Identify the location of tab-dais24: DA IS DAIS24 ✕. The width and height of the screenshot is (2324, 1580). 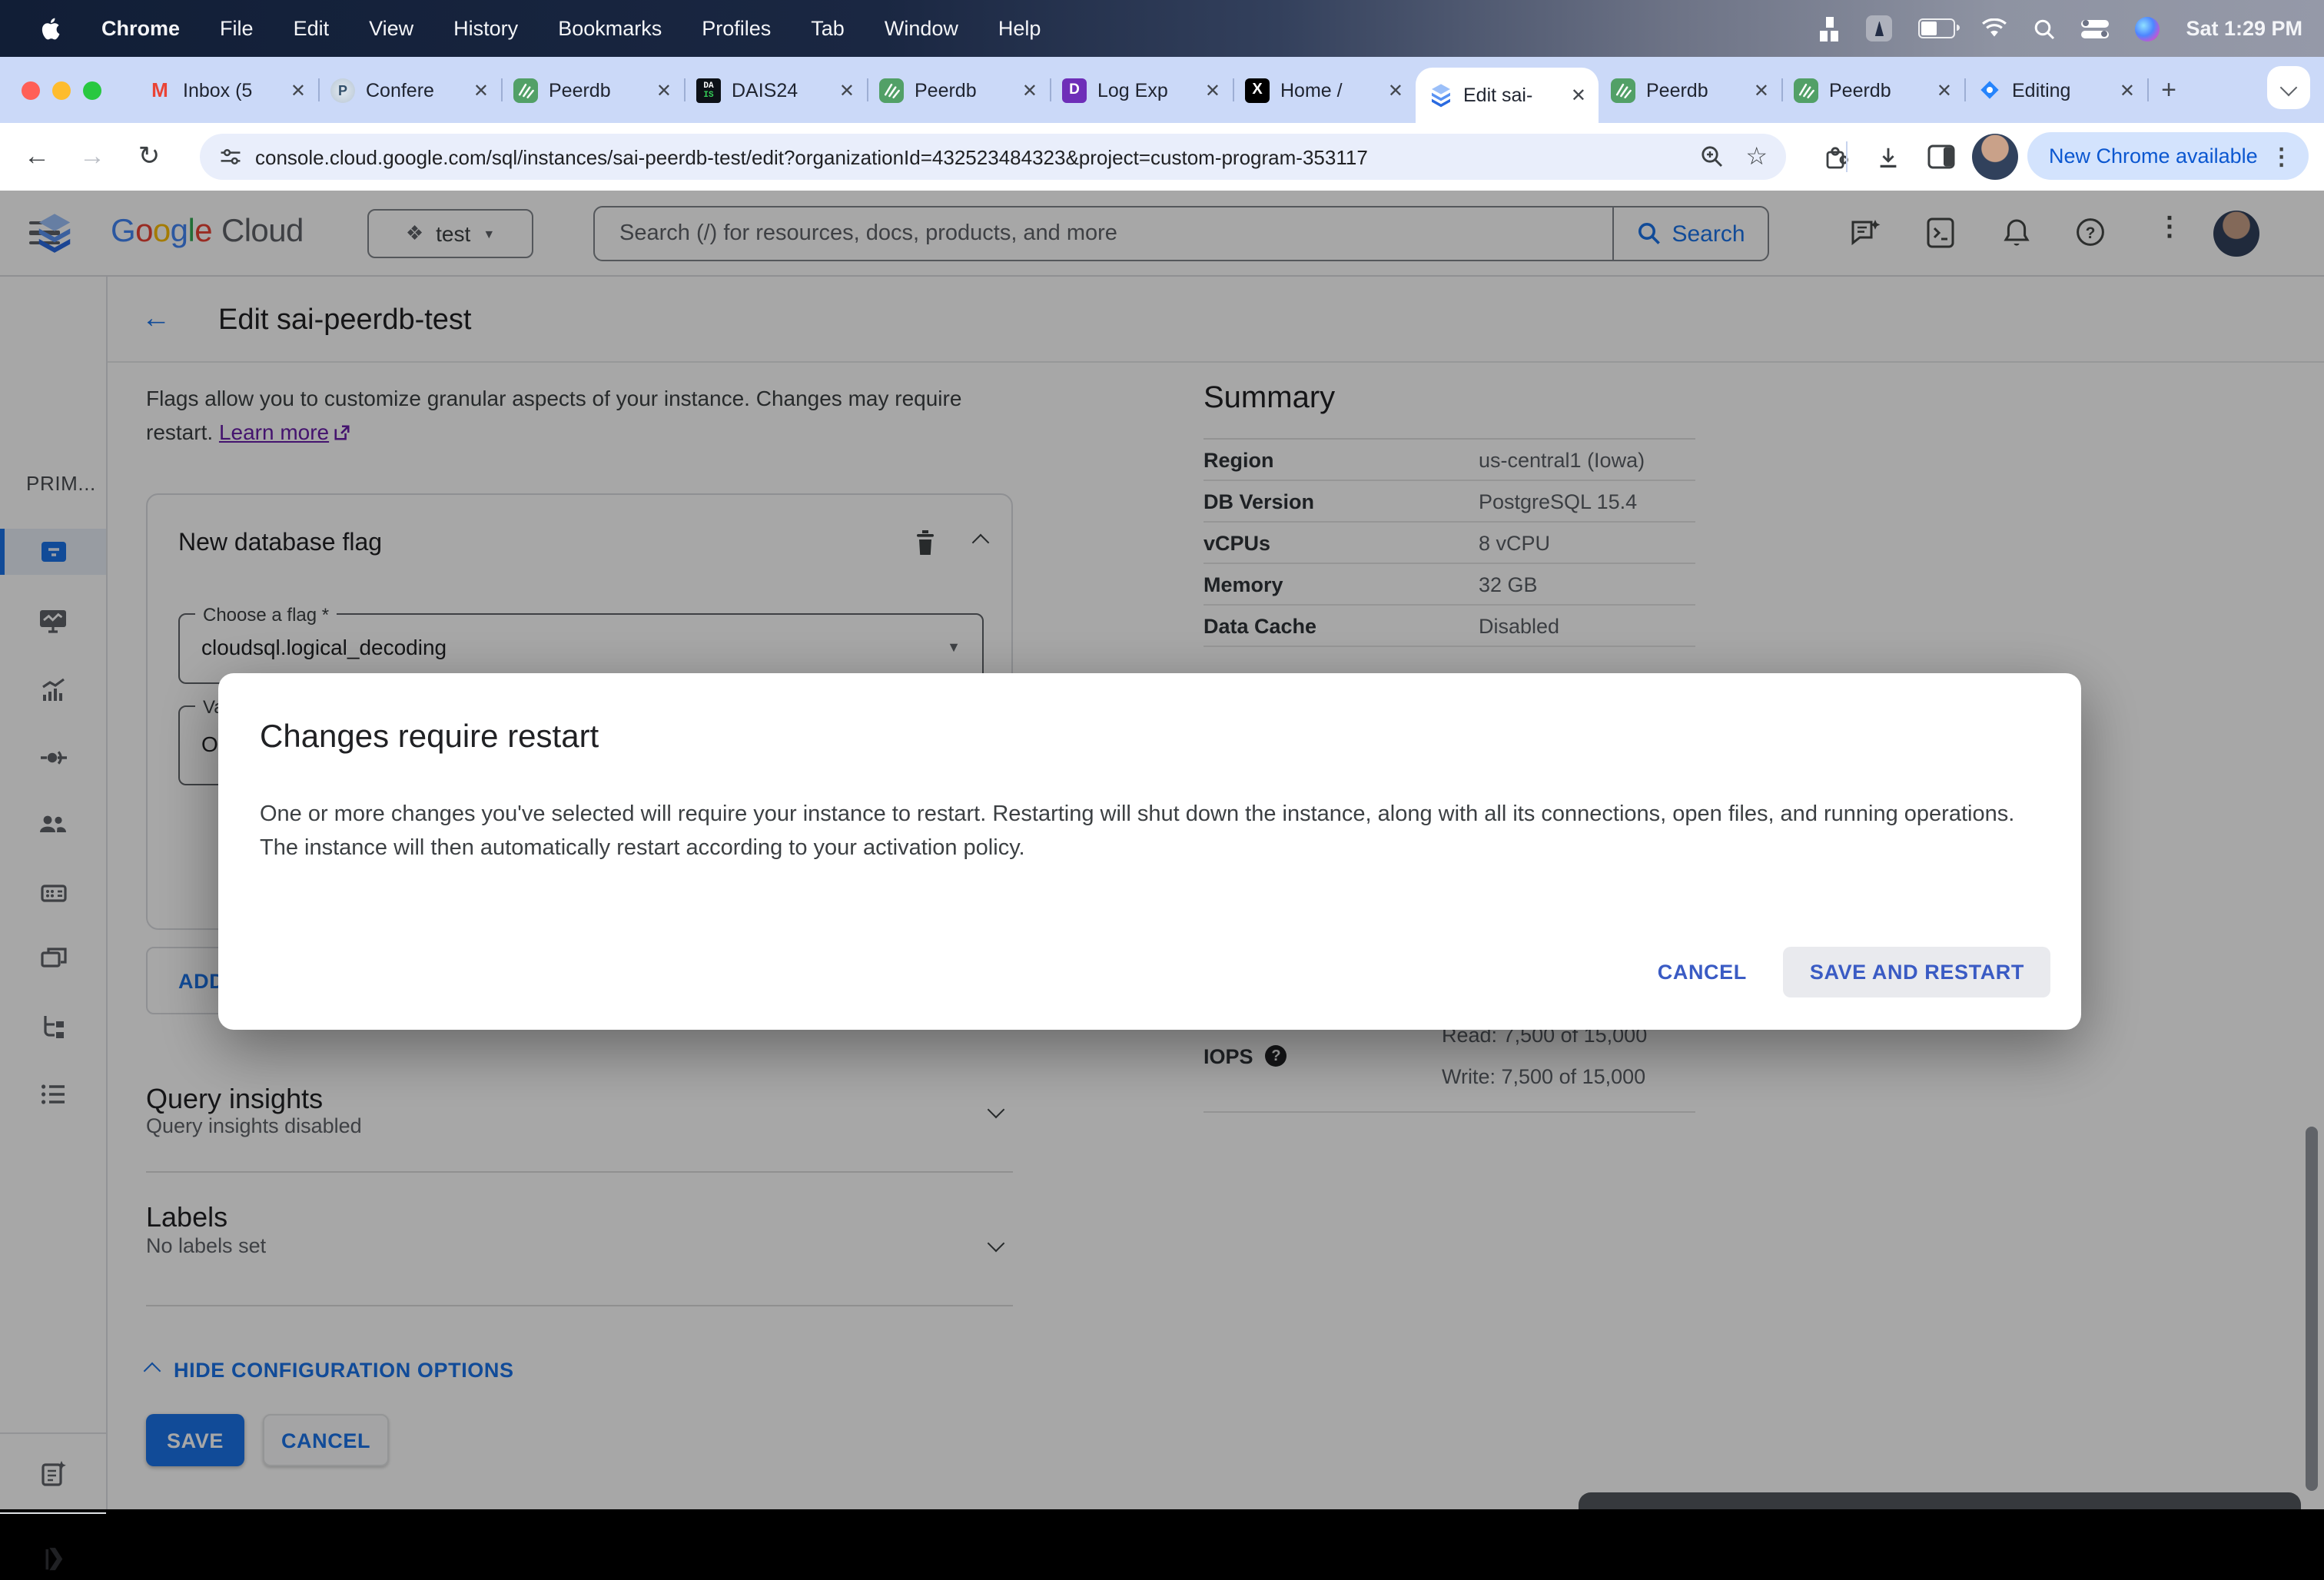
(775, 90).